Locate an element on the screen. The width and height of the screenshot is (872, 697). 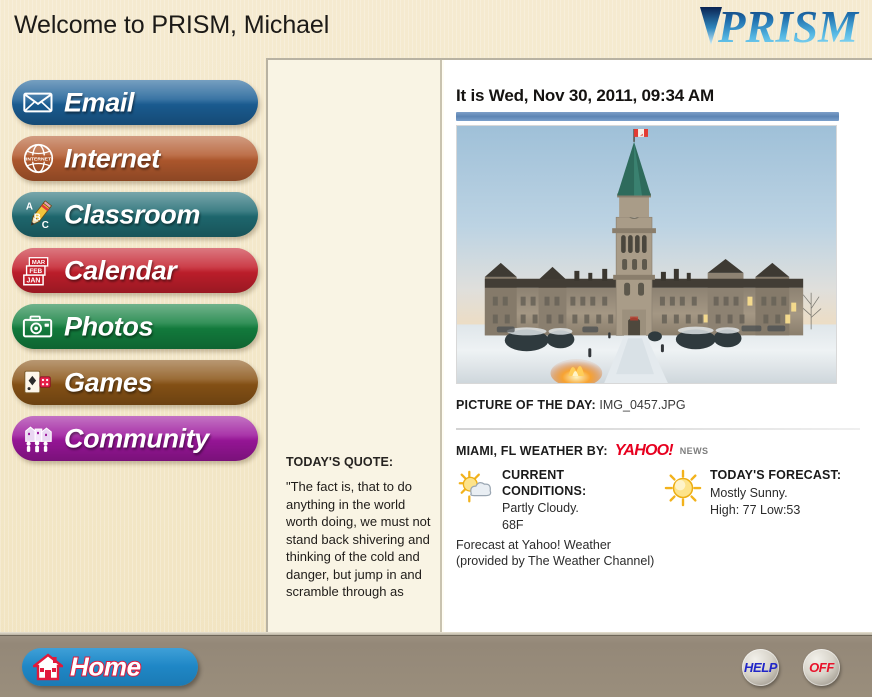
header-bar: Welcome to PRISM, Michael PRISM is located at coordinates (436, 27).